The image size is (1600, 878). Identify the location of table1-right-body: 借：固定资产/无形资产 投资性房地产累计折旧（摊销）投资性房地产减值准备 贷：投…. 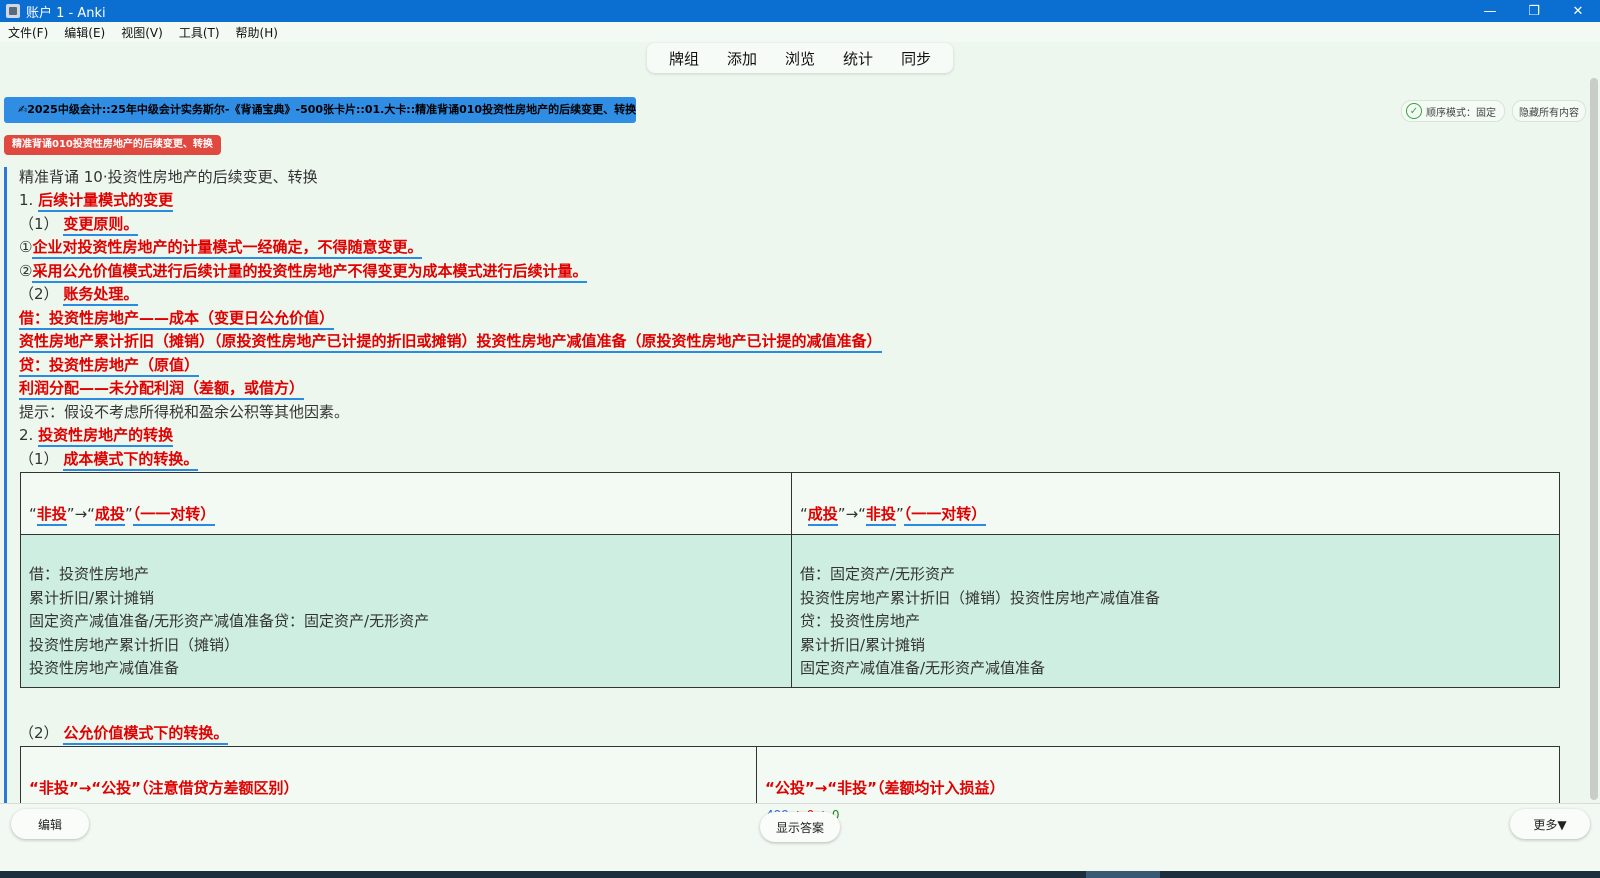
(1175, 611).